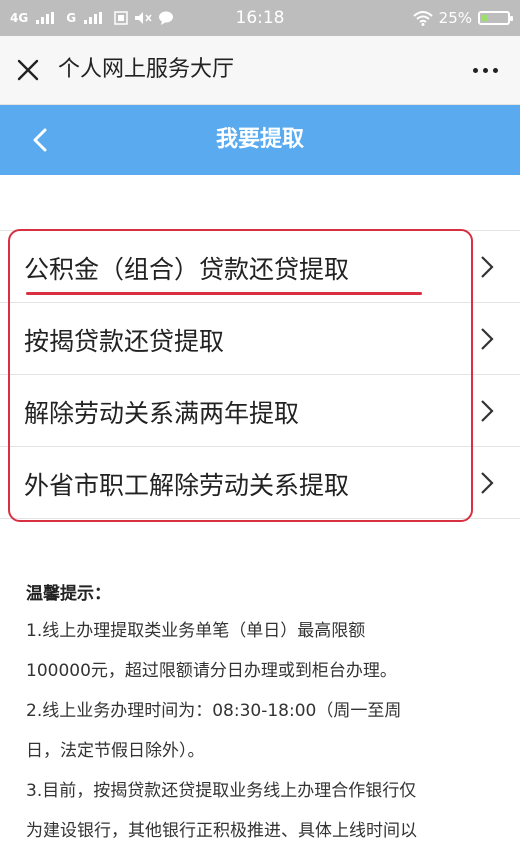 Image resolution: width=520 pixels, height=857 pixels. I want to click on menu-item-mortgage-loan: 按揭贷款还贷提取, so click(260, 339).